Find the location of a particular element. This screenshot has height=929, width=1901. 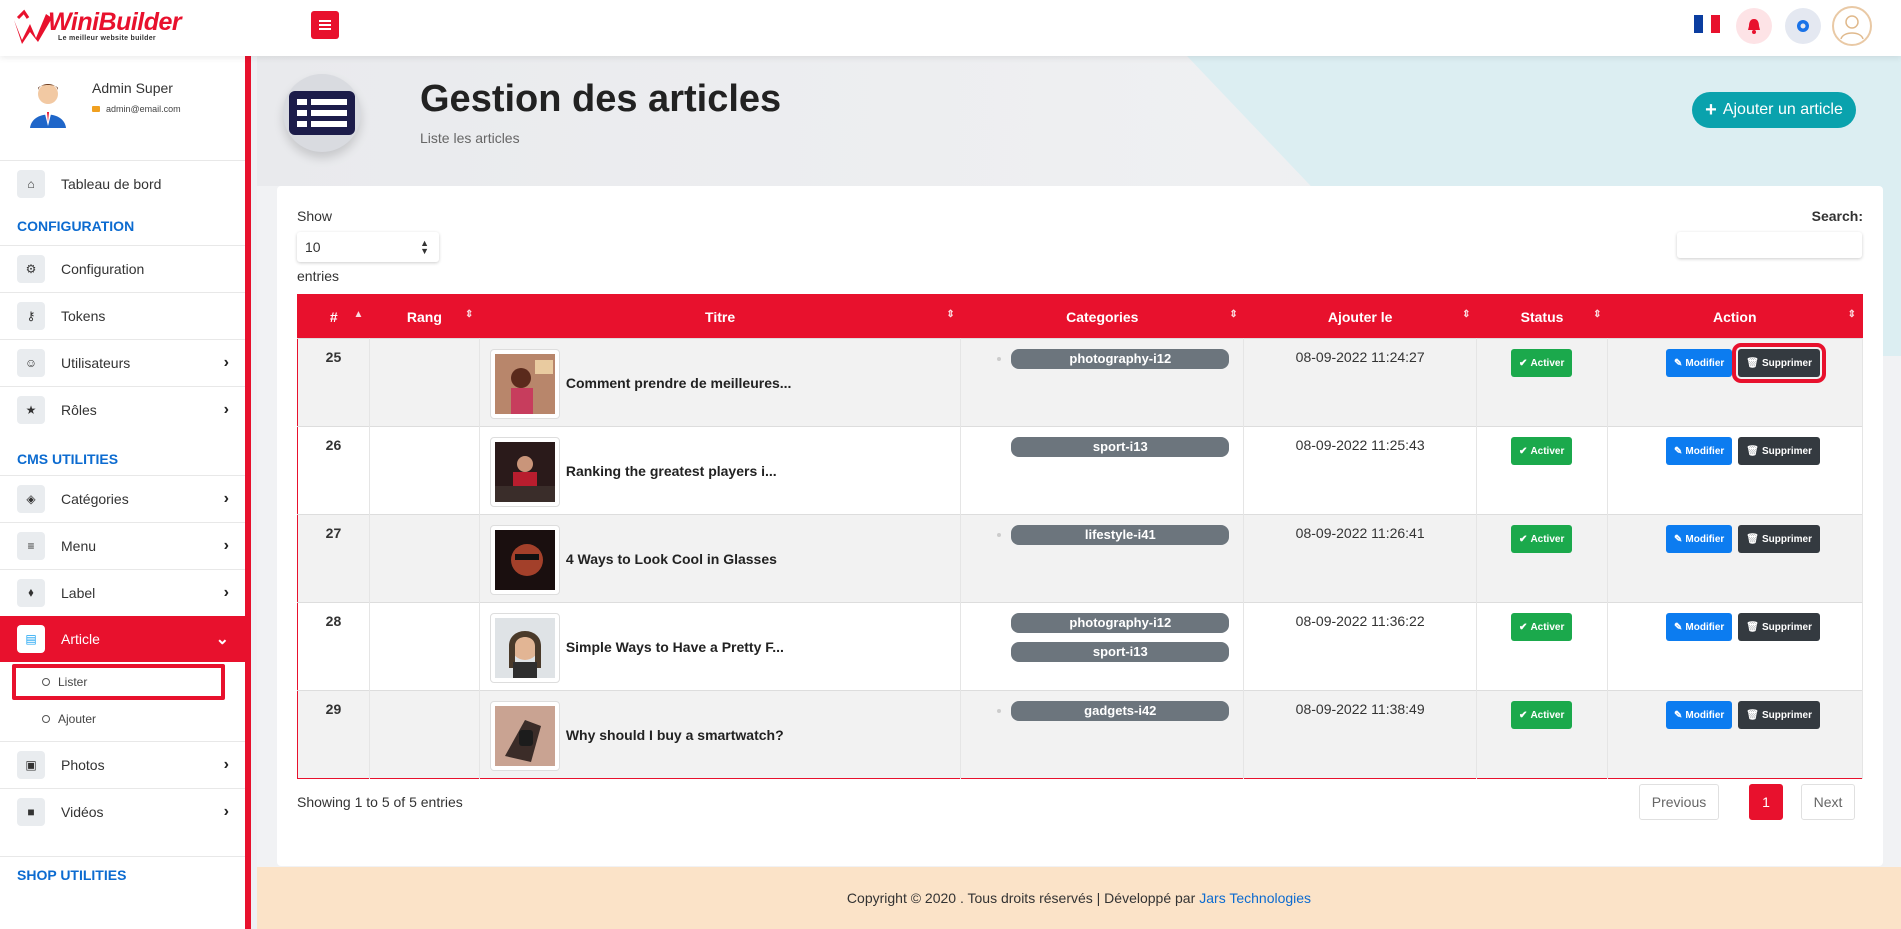

category-badge: lifestyle-i41 is located at coordinates (1113, 535).